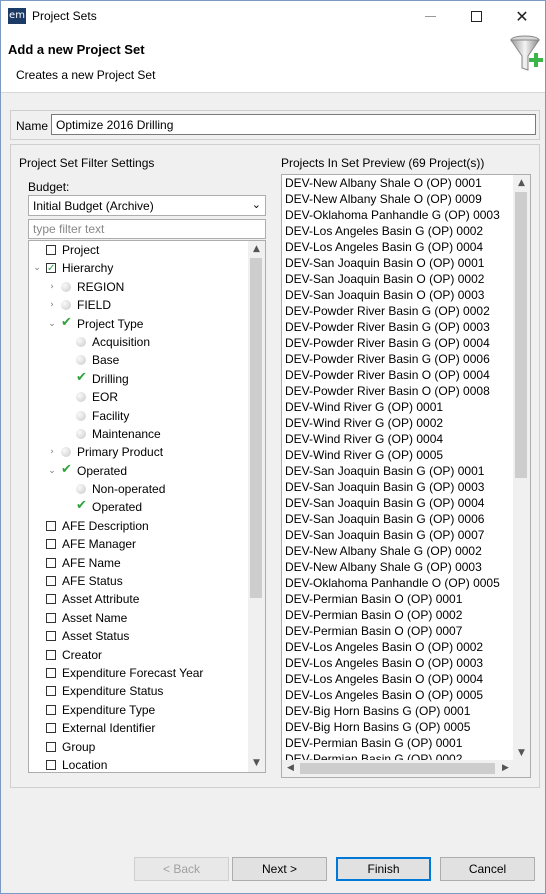 This screenshot has width=546, height=894. I want to click on tree-item: AFE Status, so click(139, 581).